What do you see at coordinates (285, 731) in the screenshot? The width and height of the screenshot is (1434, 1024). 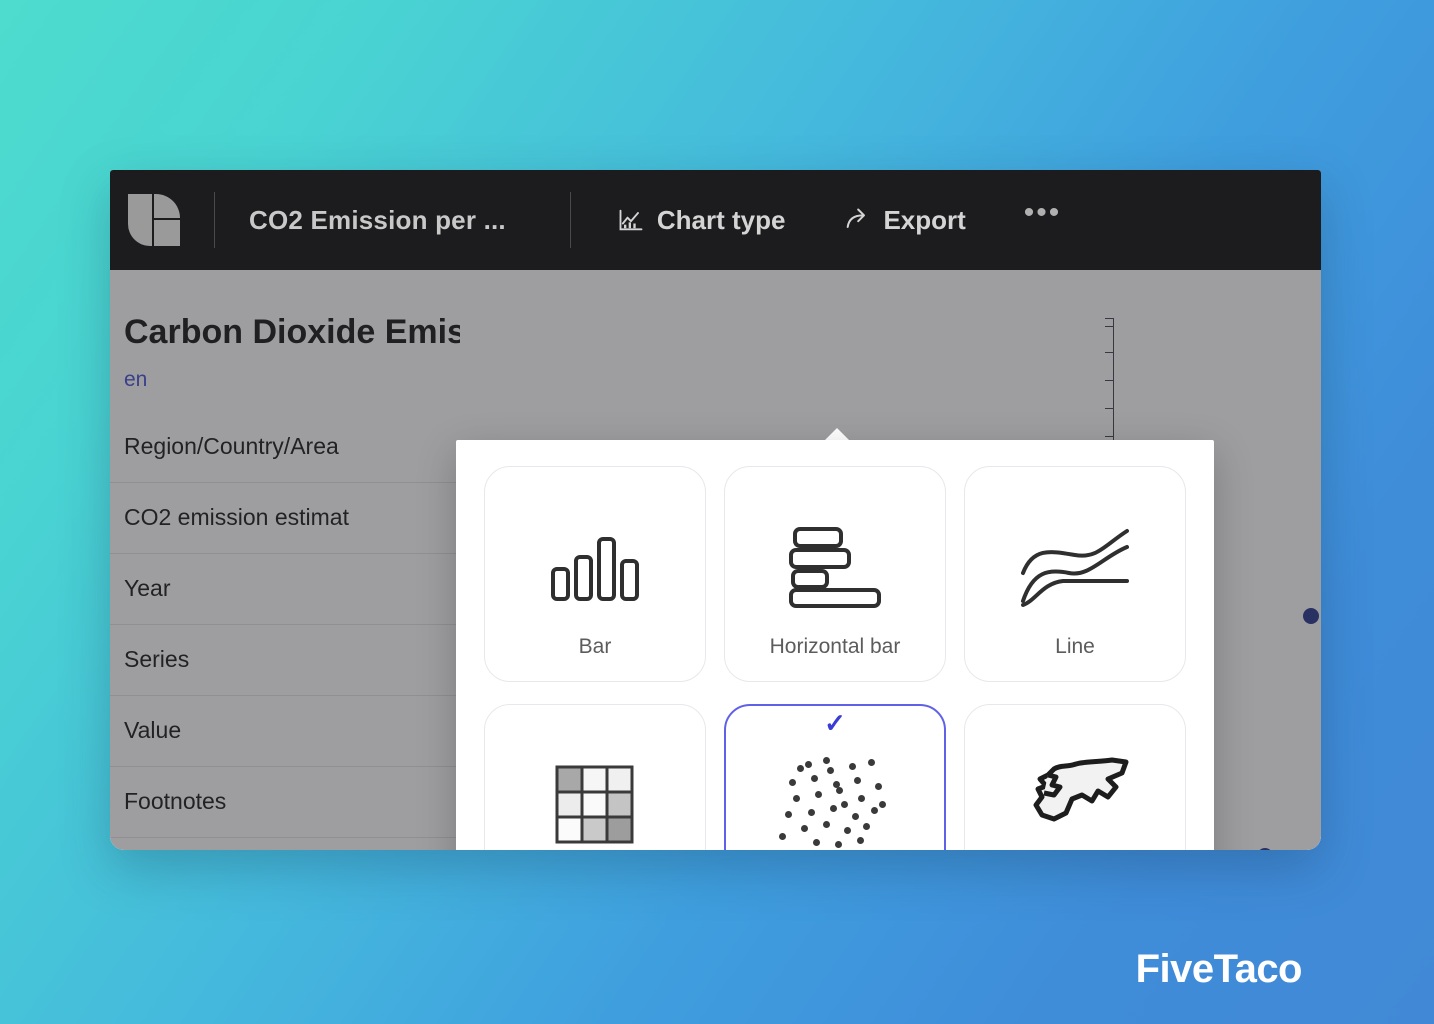 I see `list-item: Value` at bounding box center [285, 731].